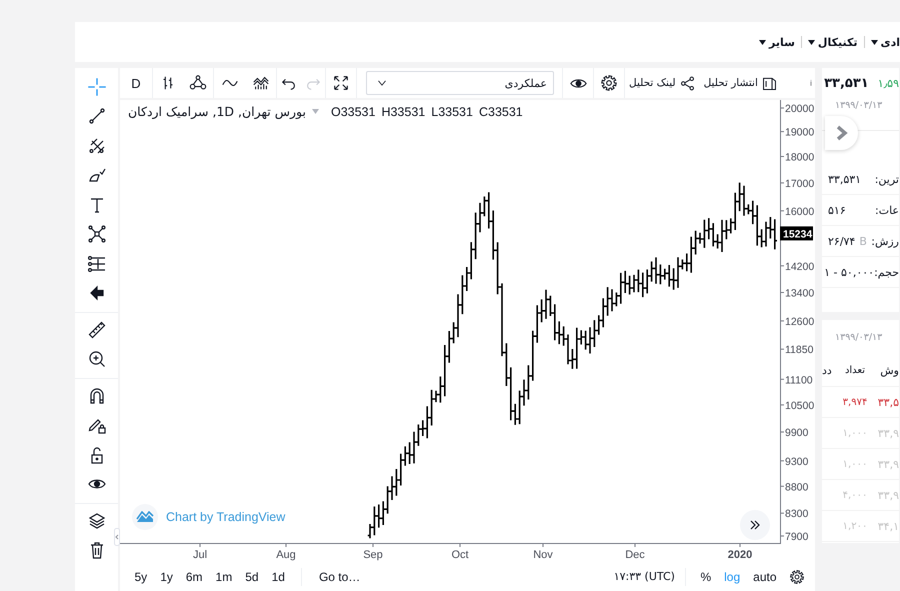  Describe the element at coordinates (460, 555) in the screenshot. I see `time-axis-label: Oct` at that location.